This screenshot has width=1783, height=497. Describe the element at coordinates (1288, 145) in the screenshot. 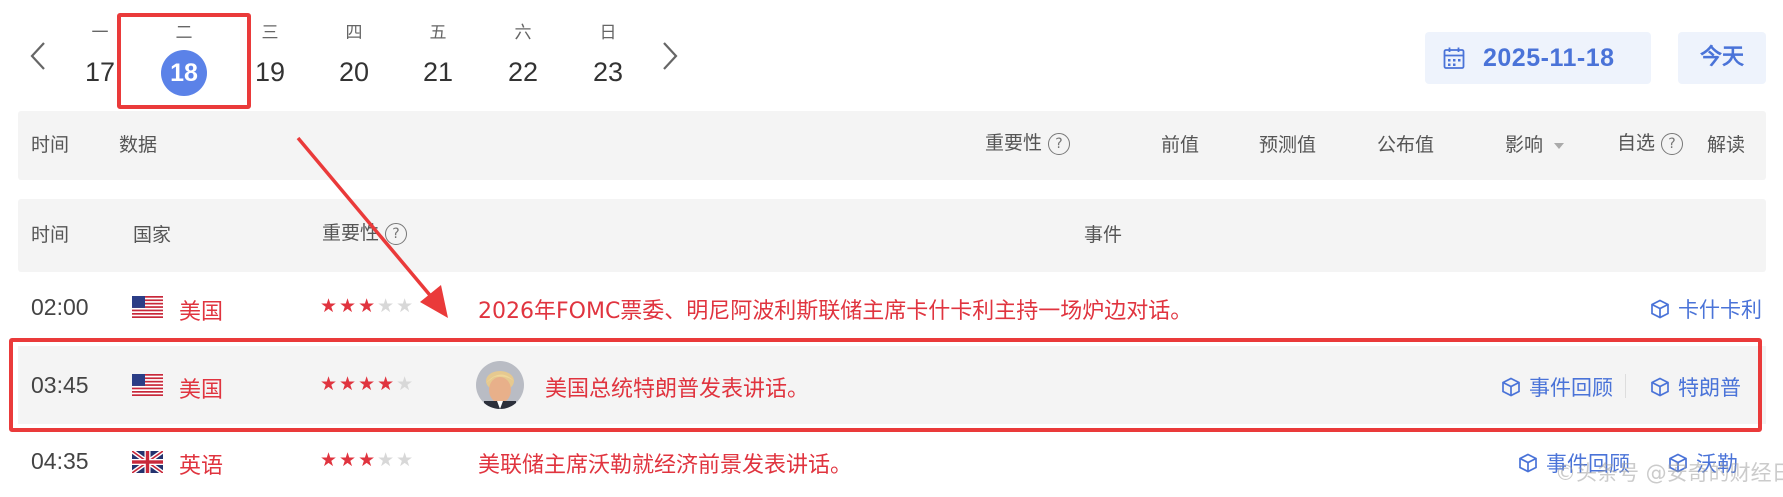

I see `header-forecast: 预测值` at that location.